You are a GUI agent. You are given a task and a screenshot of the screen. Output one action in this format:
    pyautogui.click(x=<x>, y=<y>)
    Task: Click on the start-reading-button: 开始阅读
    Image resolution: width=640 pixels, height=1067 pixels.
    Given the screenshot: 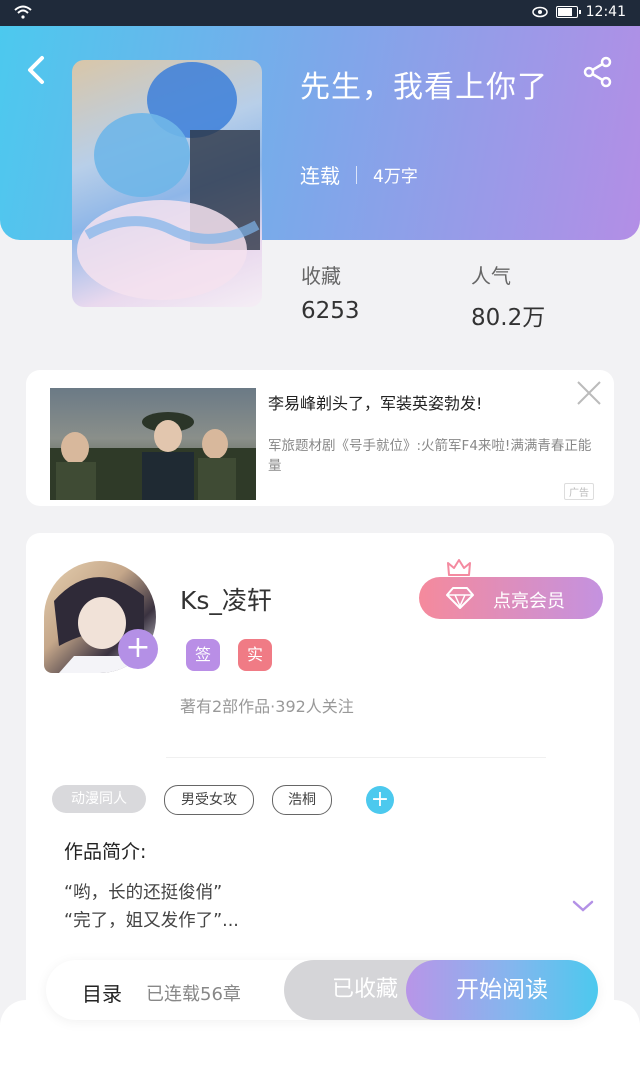 What is the action you would take?
    pyautogui.click(x=502, y=990)
    